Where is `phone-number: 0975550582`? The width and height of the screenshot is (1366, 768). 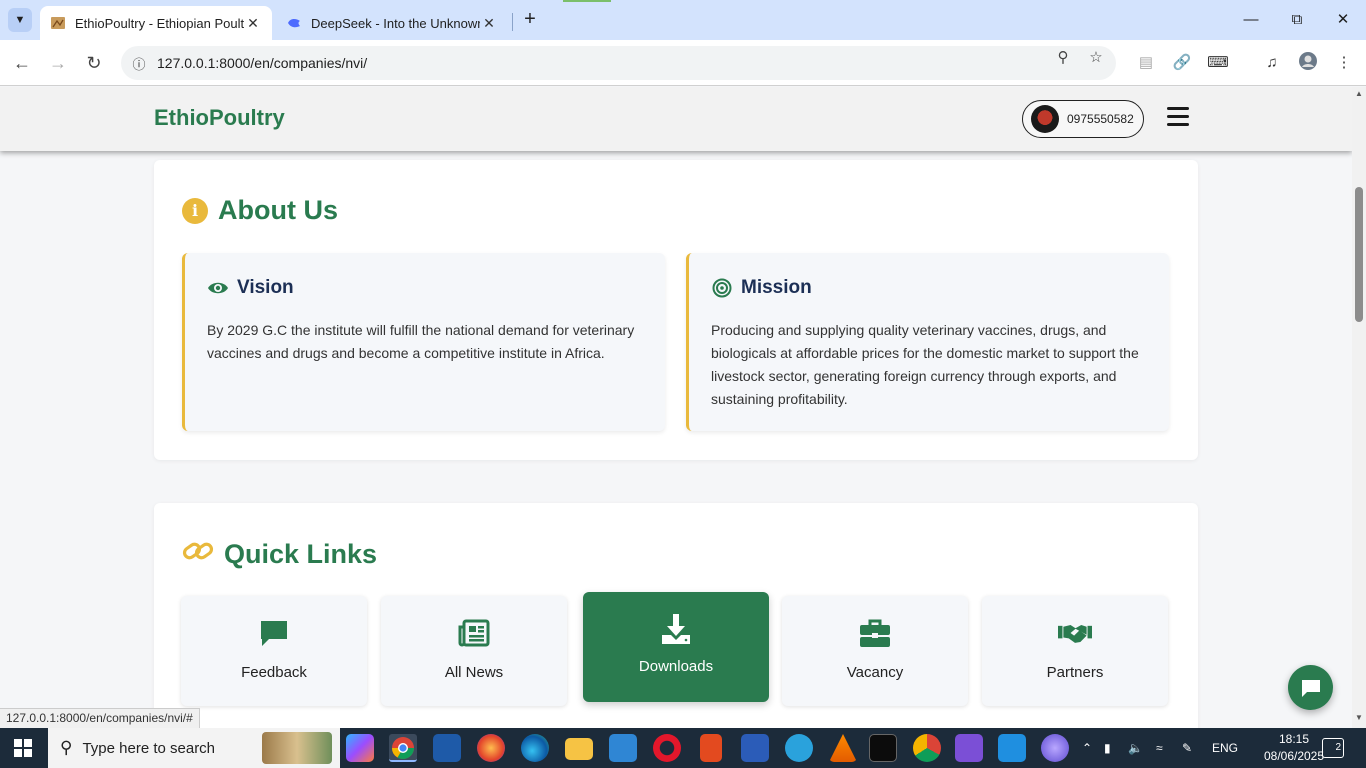 phone-number: 0975550582 is located at coordinates (1100, 119).